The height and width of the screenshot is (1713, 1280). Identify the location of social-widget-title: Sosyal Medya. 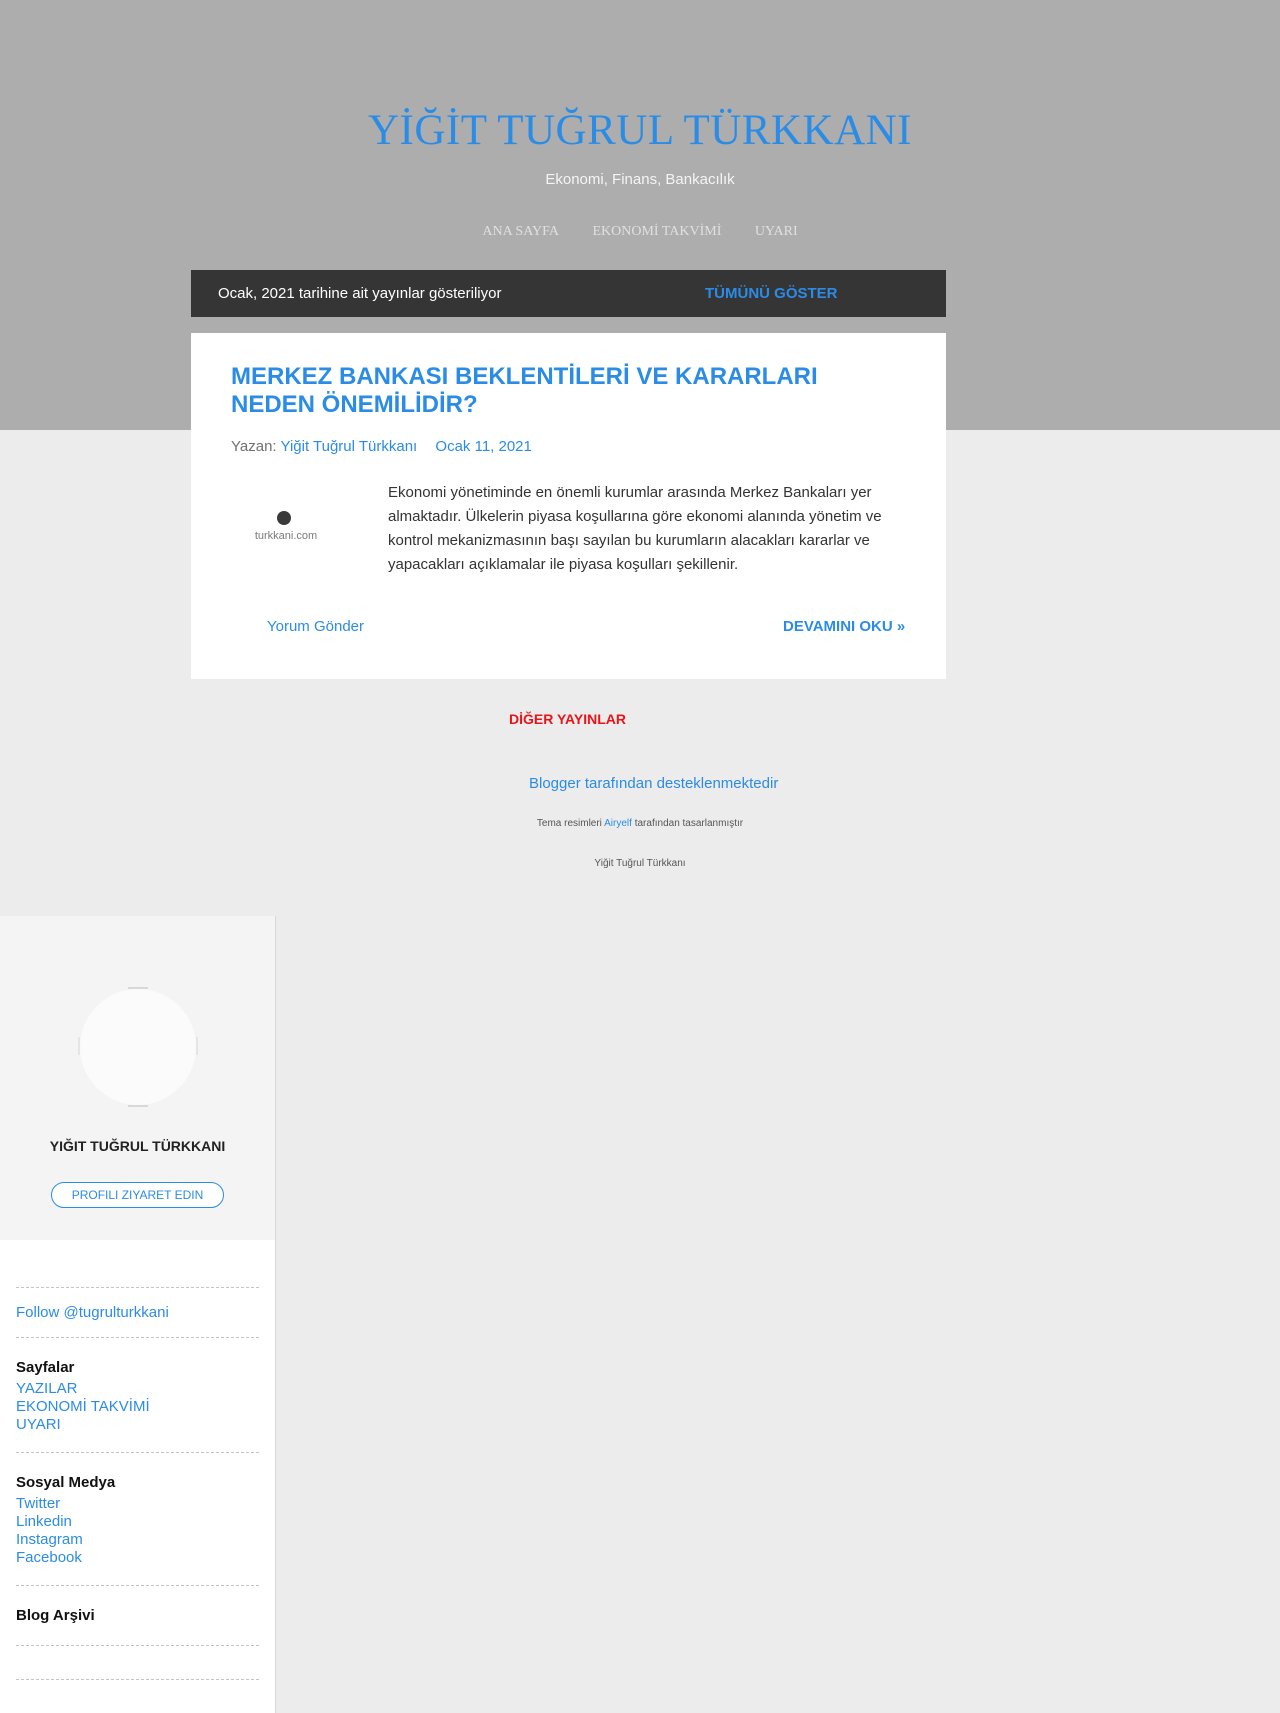
(66, 1482).